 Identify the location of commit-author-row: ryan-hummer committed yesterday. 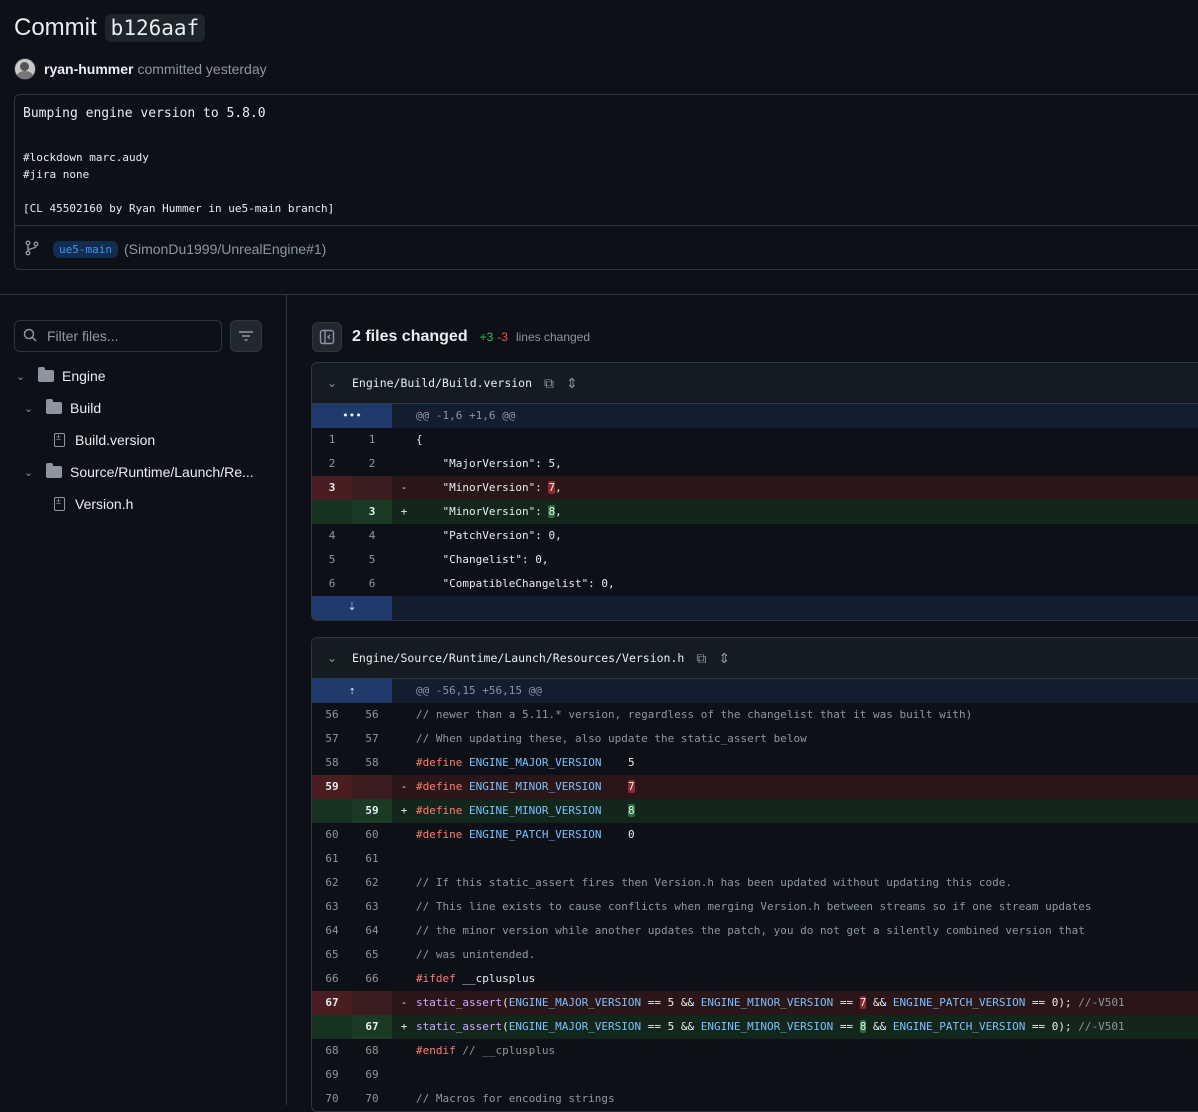
(140, 69).